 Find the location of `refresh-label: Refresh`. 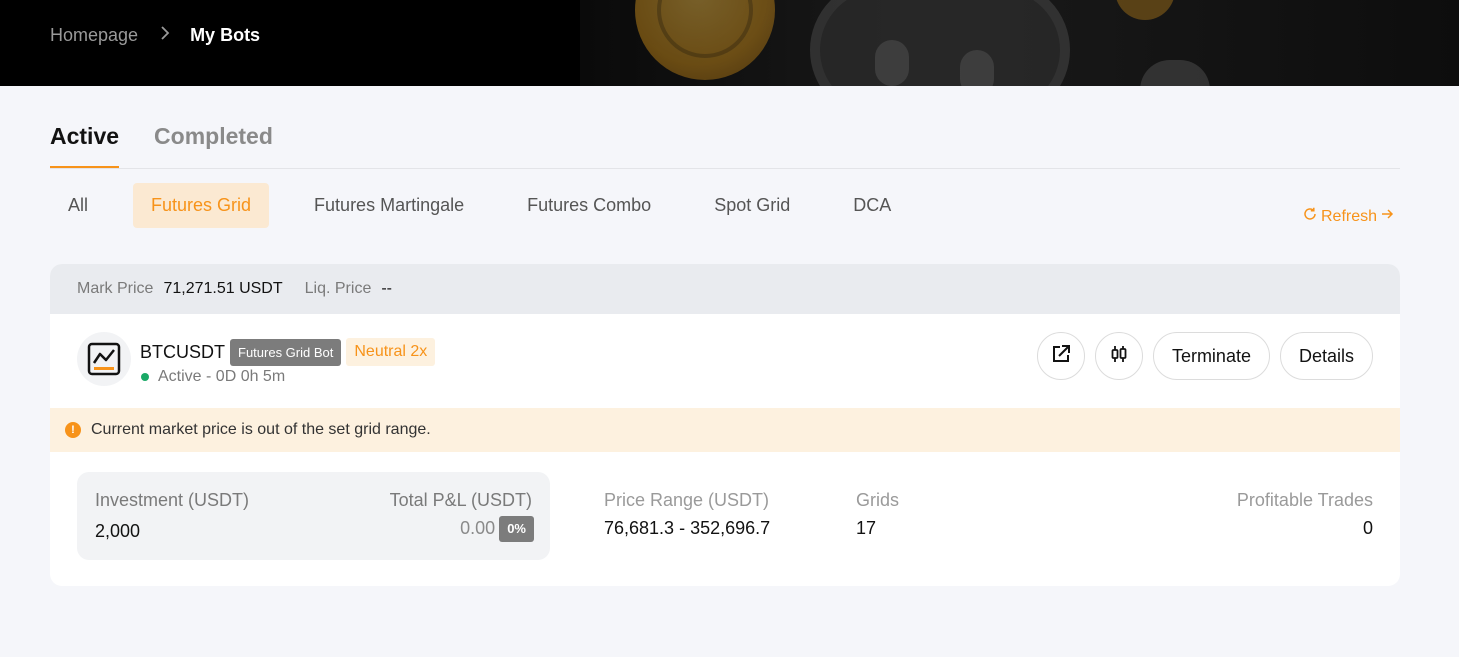

refresh-label: Refresh is located at coordinates (1349, 216).